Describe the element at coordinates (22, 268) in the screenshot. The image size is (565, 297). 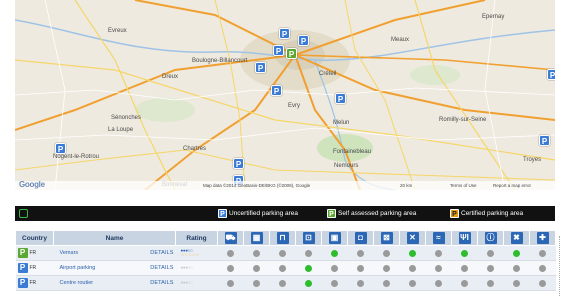
I see `parking-type-icon: P` at that location.